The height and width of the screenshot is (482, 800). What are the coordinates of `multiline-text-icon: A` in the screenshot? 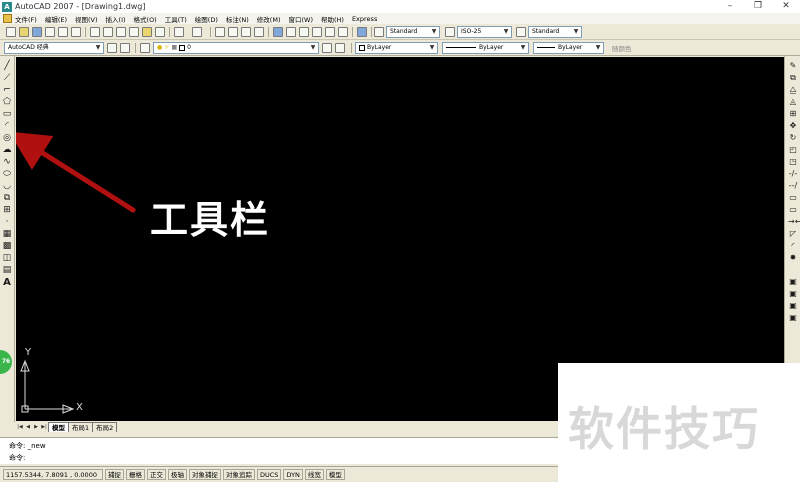 It's located at (7, 283).